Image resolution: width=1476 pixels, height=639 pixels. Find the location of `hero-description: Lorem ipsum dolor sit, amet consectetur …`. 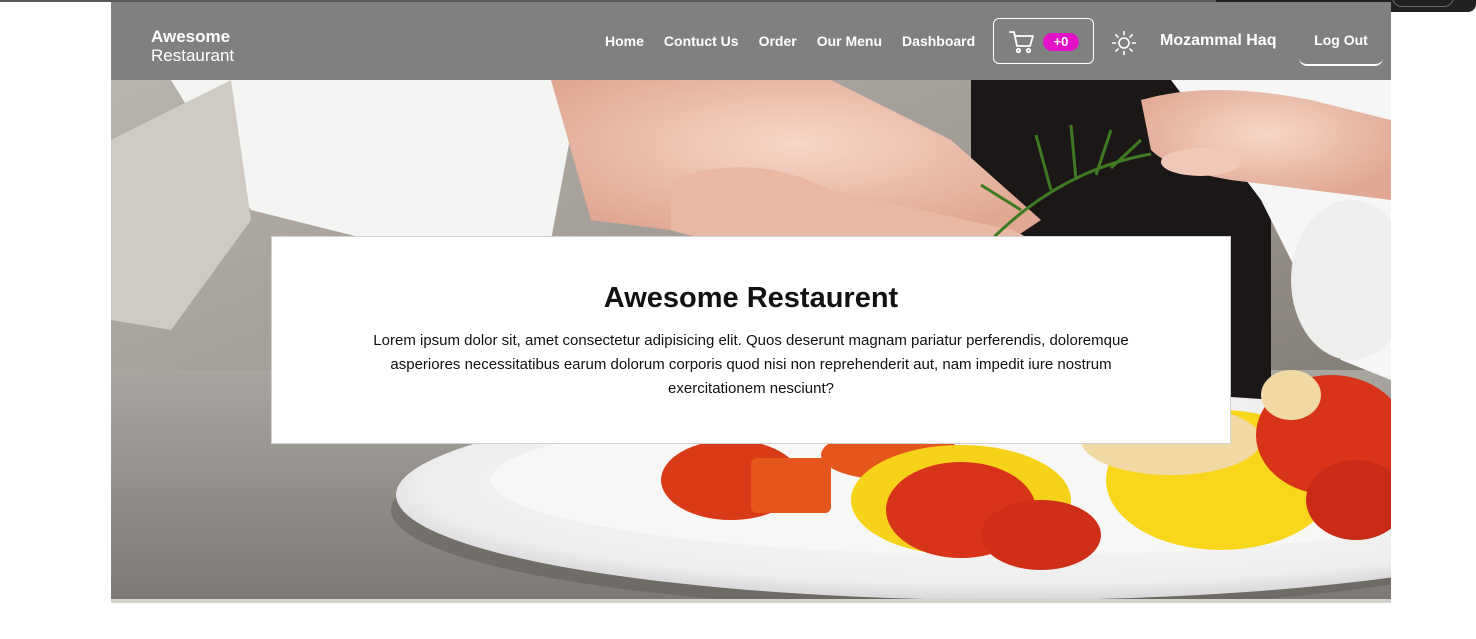

hero-description: Lorem ipsum dolor sit, amet consectetur … is located at coordinates (751, 364).